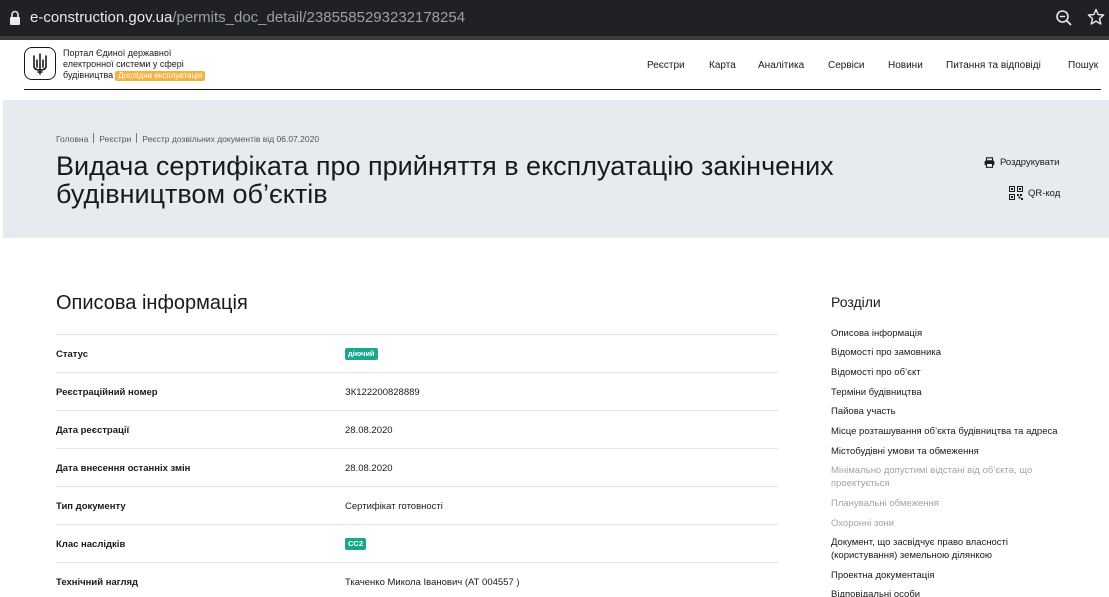 The height and width of the screenshot is (597, 1109). Describe the element at coordinates (88, 75) in the screenshot. I see `brand-line-3: будівництва` at that location.